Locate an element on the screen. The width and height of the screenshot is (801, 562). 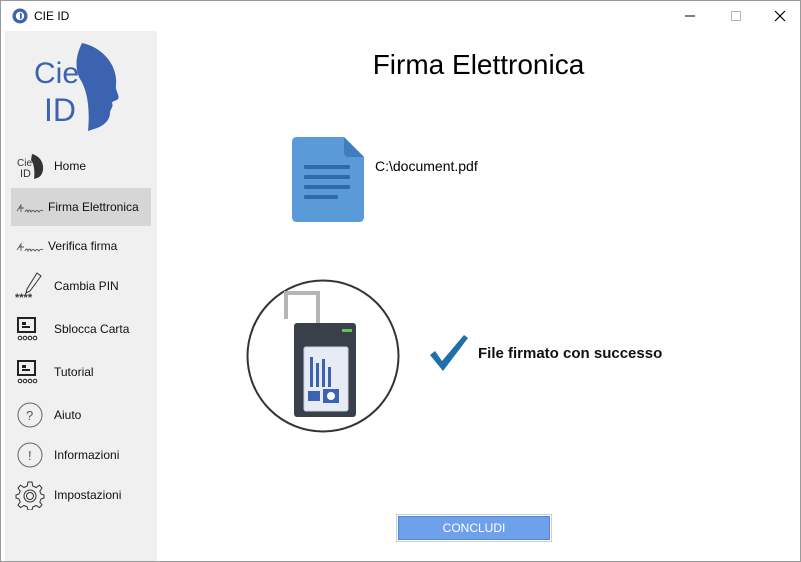
maximize-button is located at coordinates (736, 16).